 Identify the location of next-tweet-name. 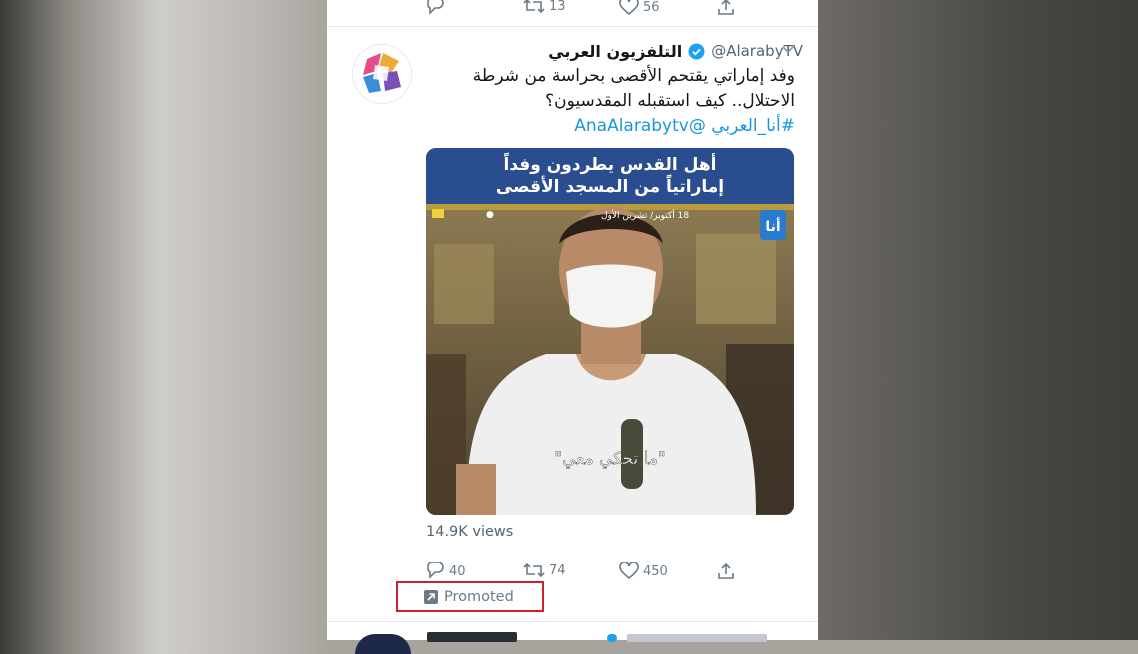
(472, 637).